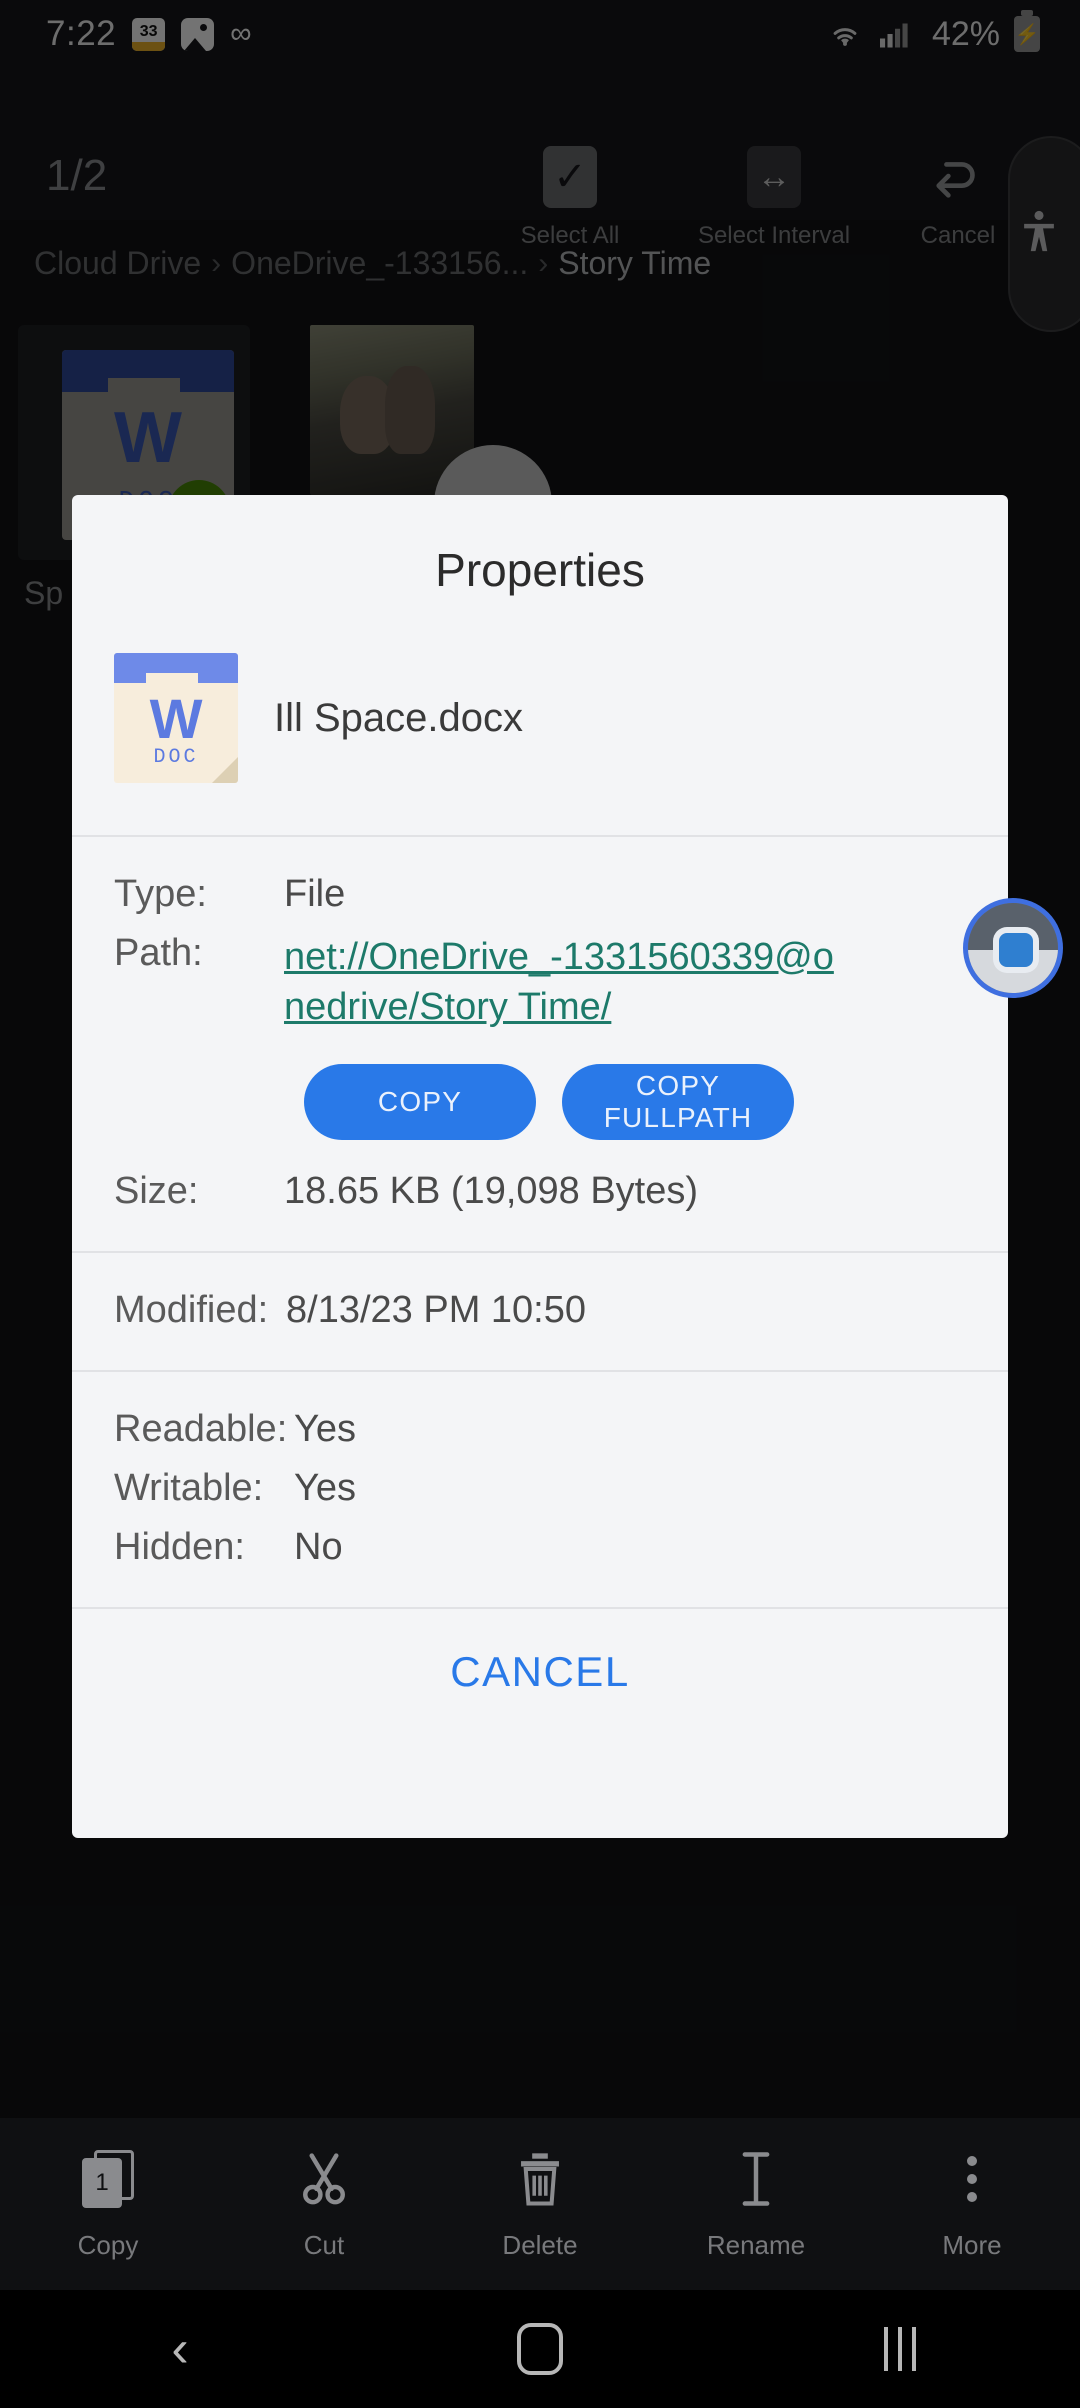 This screenshot has height=2408, width=1080. Describe the element at coordinates (324, 2179) in the screenshot. I see `scissors-icon` at that location.